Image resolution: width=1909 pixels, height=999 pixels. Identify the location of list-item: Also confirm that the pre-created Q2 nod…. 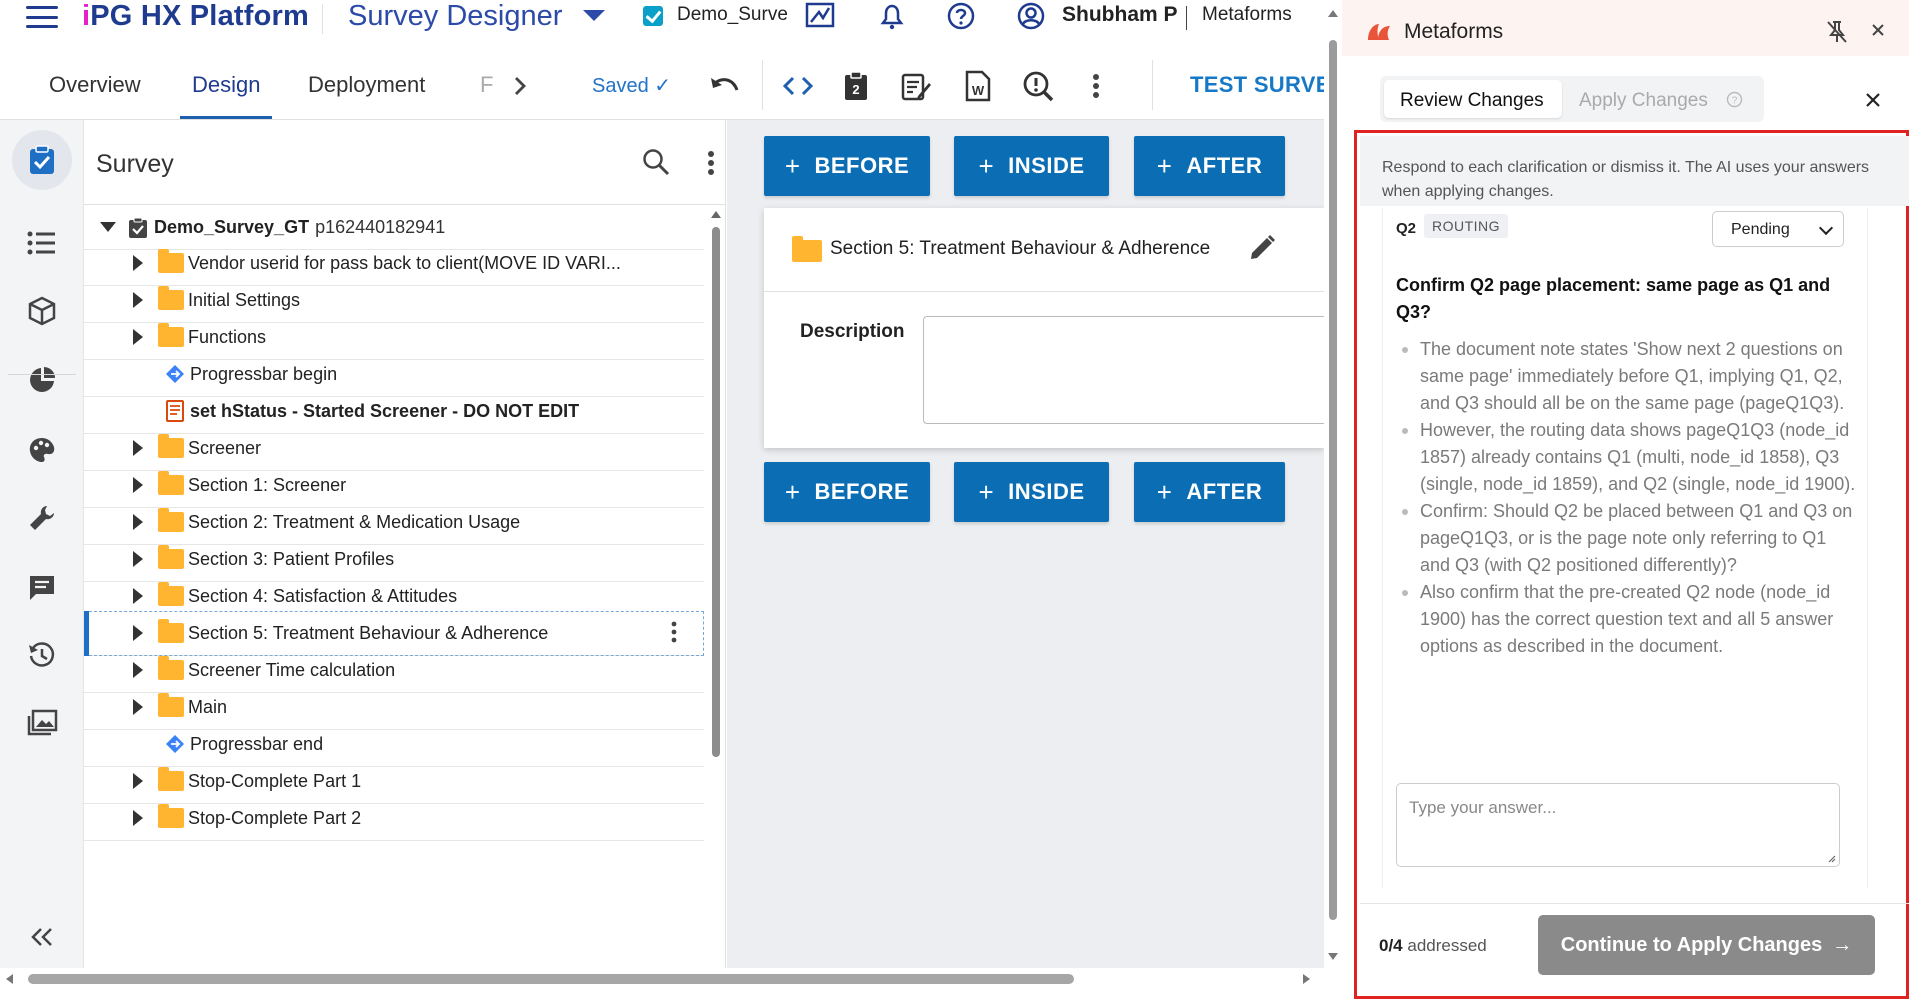
(1627, 619).